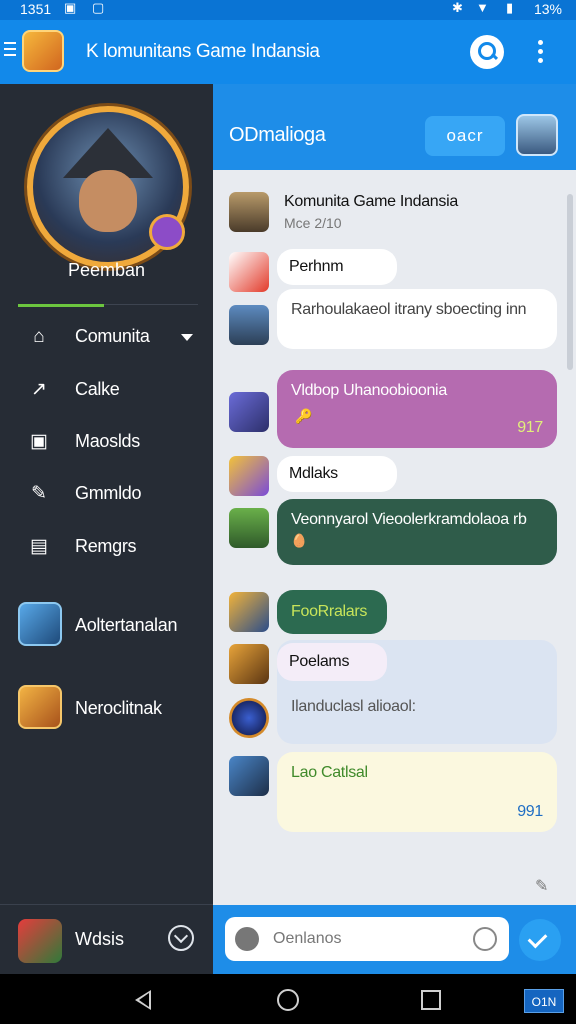 The height and width of the screenshot is (1024, 576). What do you see at coordinates (417, 532) in the screenshot?
I see `message-bubble-green: Veonnyarol Vieoolerkramdolaoa rb 🥚` at bounding box center [417, 532].